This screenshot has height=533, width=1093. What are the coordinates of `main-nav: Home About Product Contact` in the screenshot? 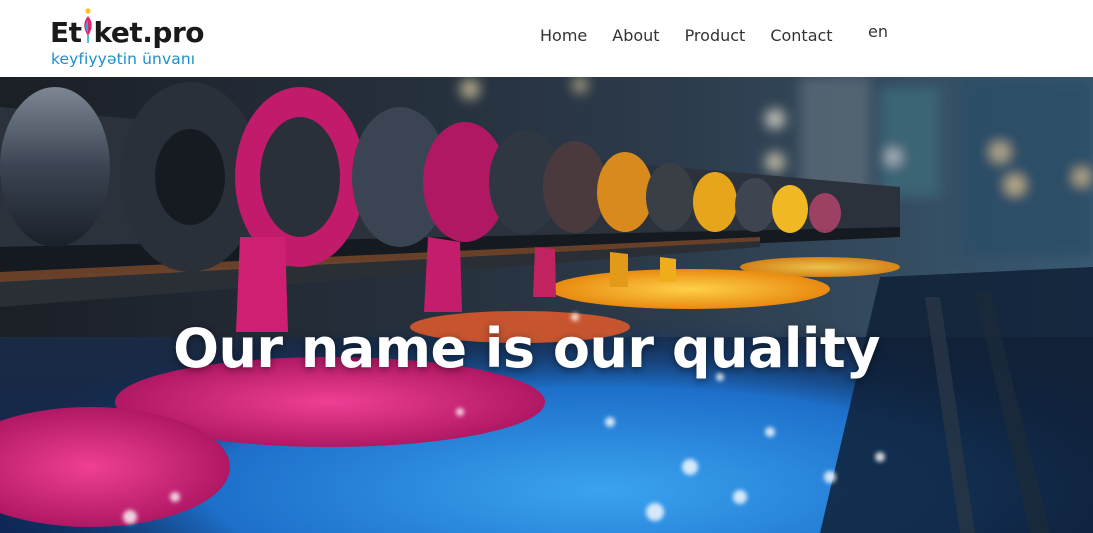 It's located at (699, 35).